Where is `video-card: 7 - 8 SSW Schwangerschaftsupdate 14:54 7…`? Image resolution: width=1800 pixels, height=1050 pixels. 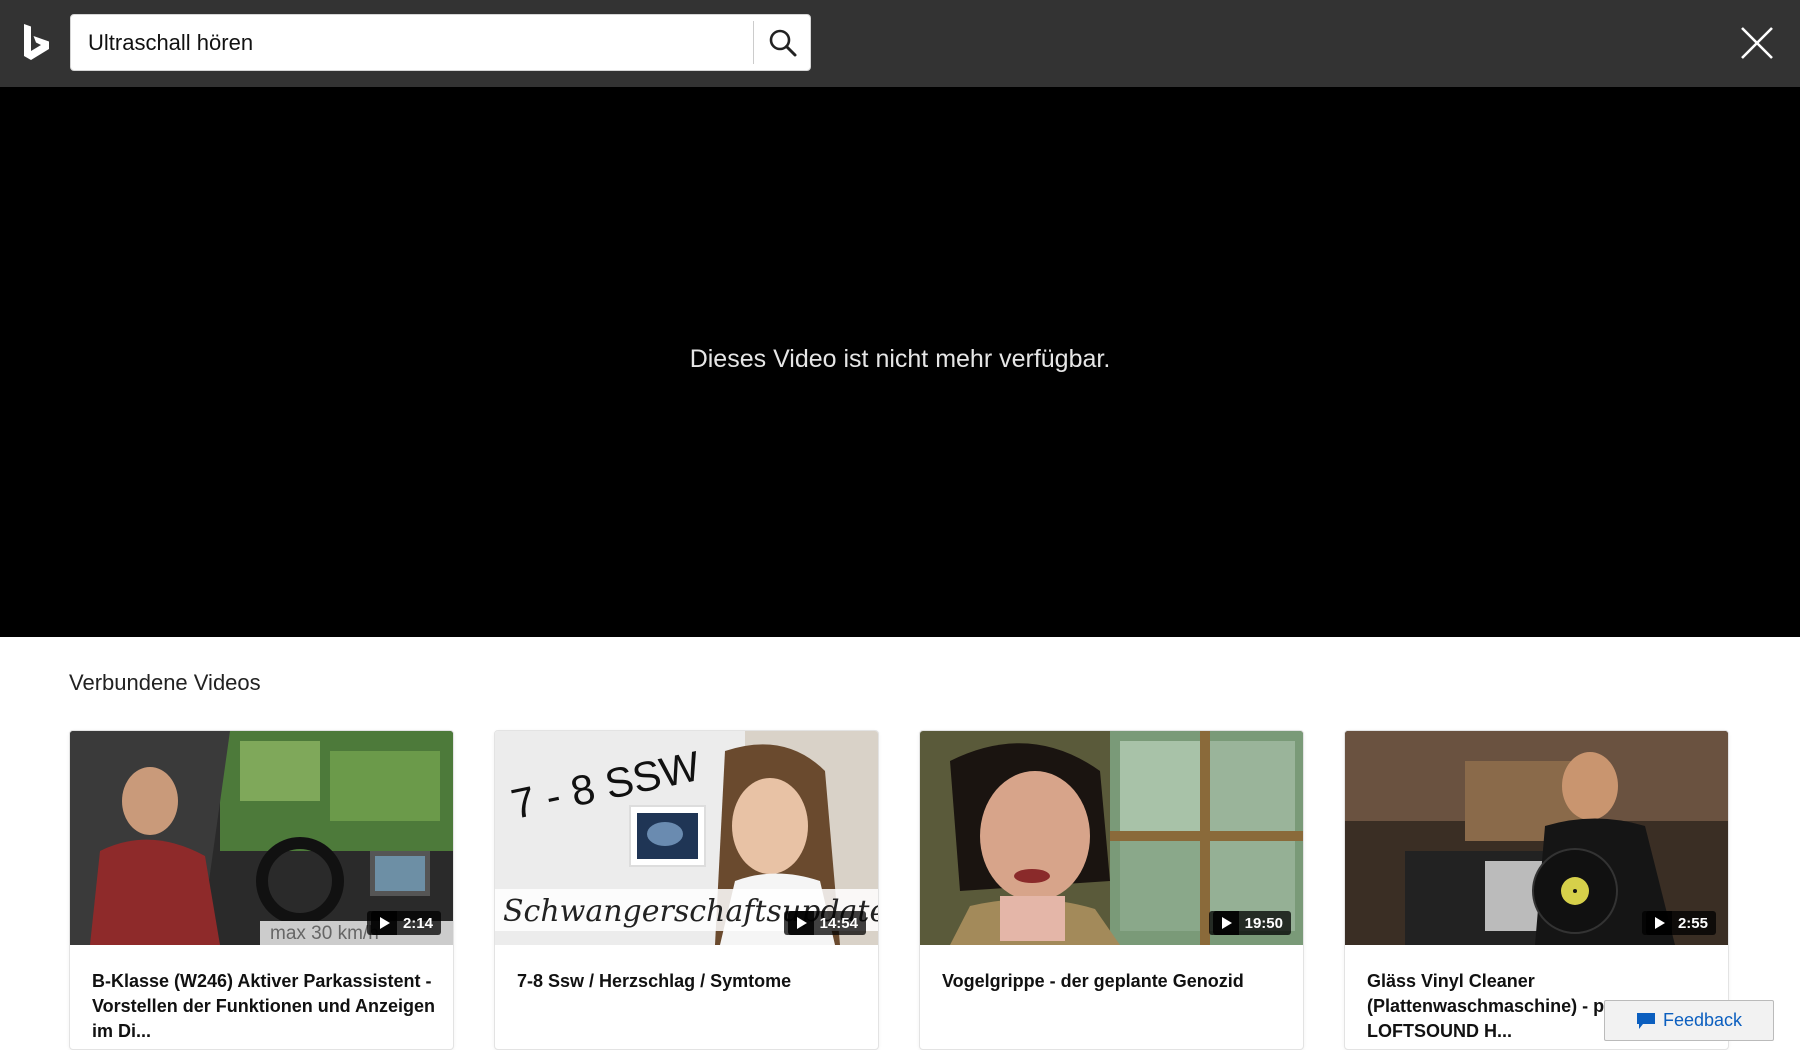 video-card: 7 - 8 SSW Schwangerschaftsupdate 14:54 7… is located at coordinates (686, 890).